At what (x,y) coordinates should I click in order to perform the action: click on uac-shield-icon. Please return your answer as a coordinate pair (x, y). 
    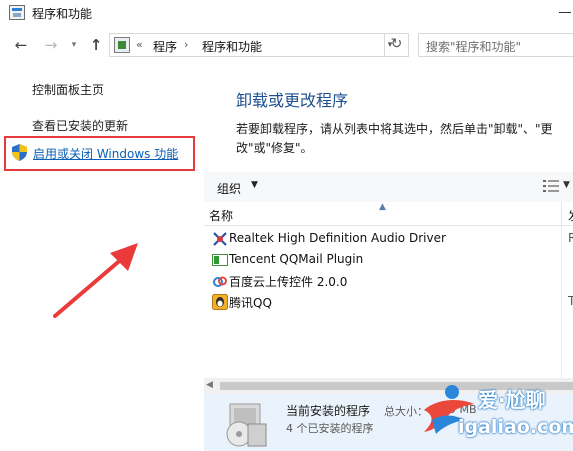
    Looking at the image, I should click on (19, 152).